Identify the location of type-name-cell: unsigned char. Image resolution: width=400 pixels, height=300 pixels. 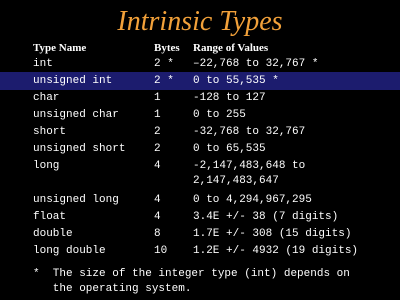
(76, 115).